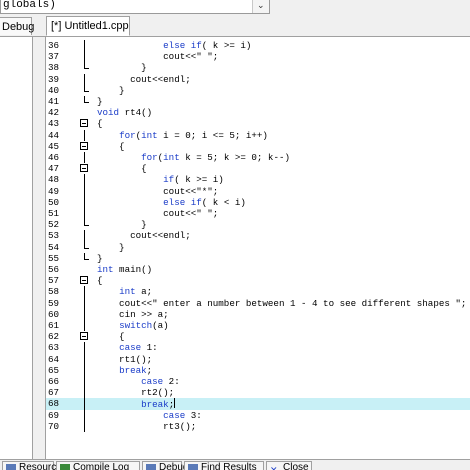  Describe the element at coordinates (136, 370) in the screenshot. I see `code-text: break;` at that location.